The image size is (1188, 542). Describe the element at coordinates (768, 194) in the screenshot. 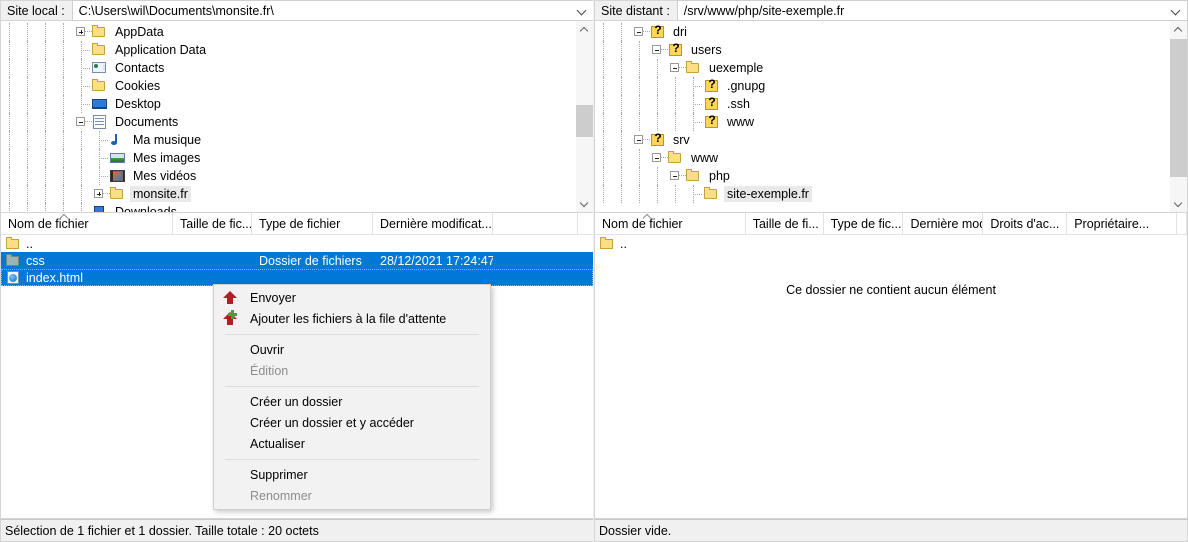

I see `tree-item-label: site-exemple.fr` at that location.